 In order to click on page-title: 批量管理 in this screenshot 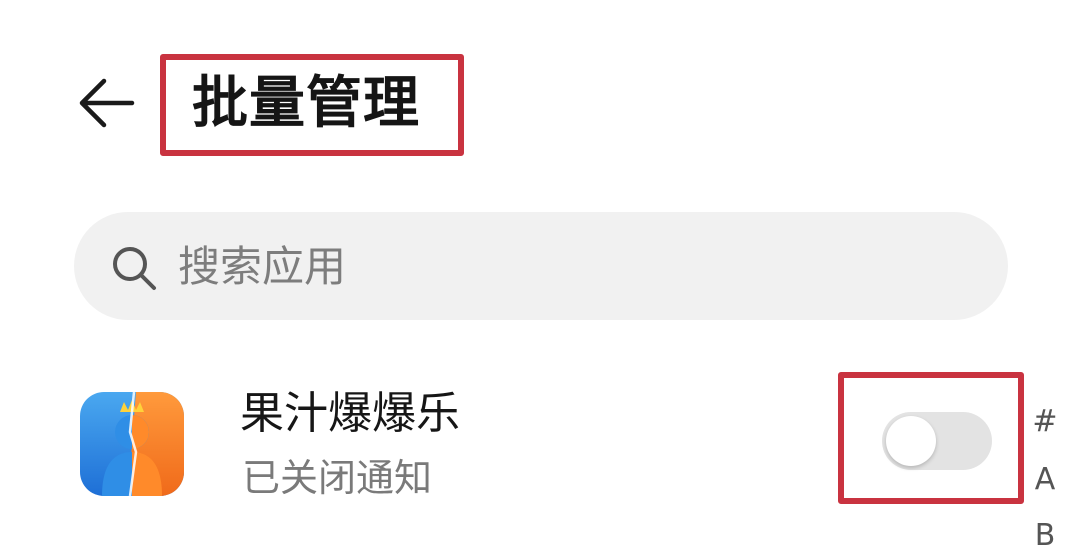, I will do `click(306, 103)`.